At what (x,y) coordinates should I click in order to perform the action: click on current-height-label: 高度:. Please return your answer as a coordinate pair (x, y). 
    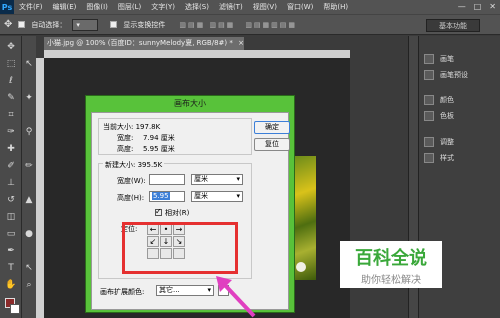
    Looking at the image, I should click on (125, 149).